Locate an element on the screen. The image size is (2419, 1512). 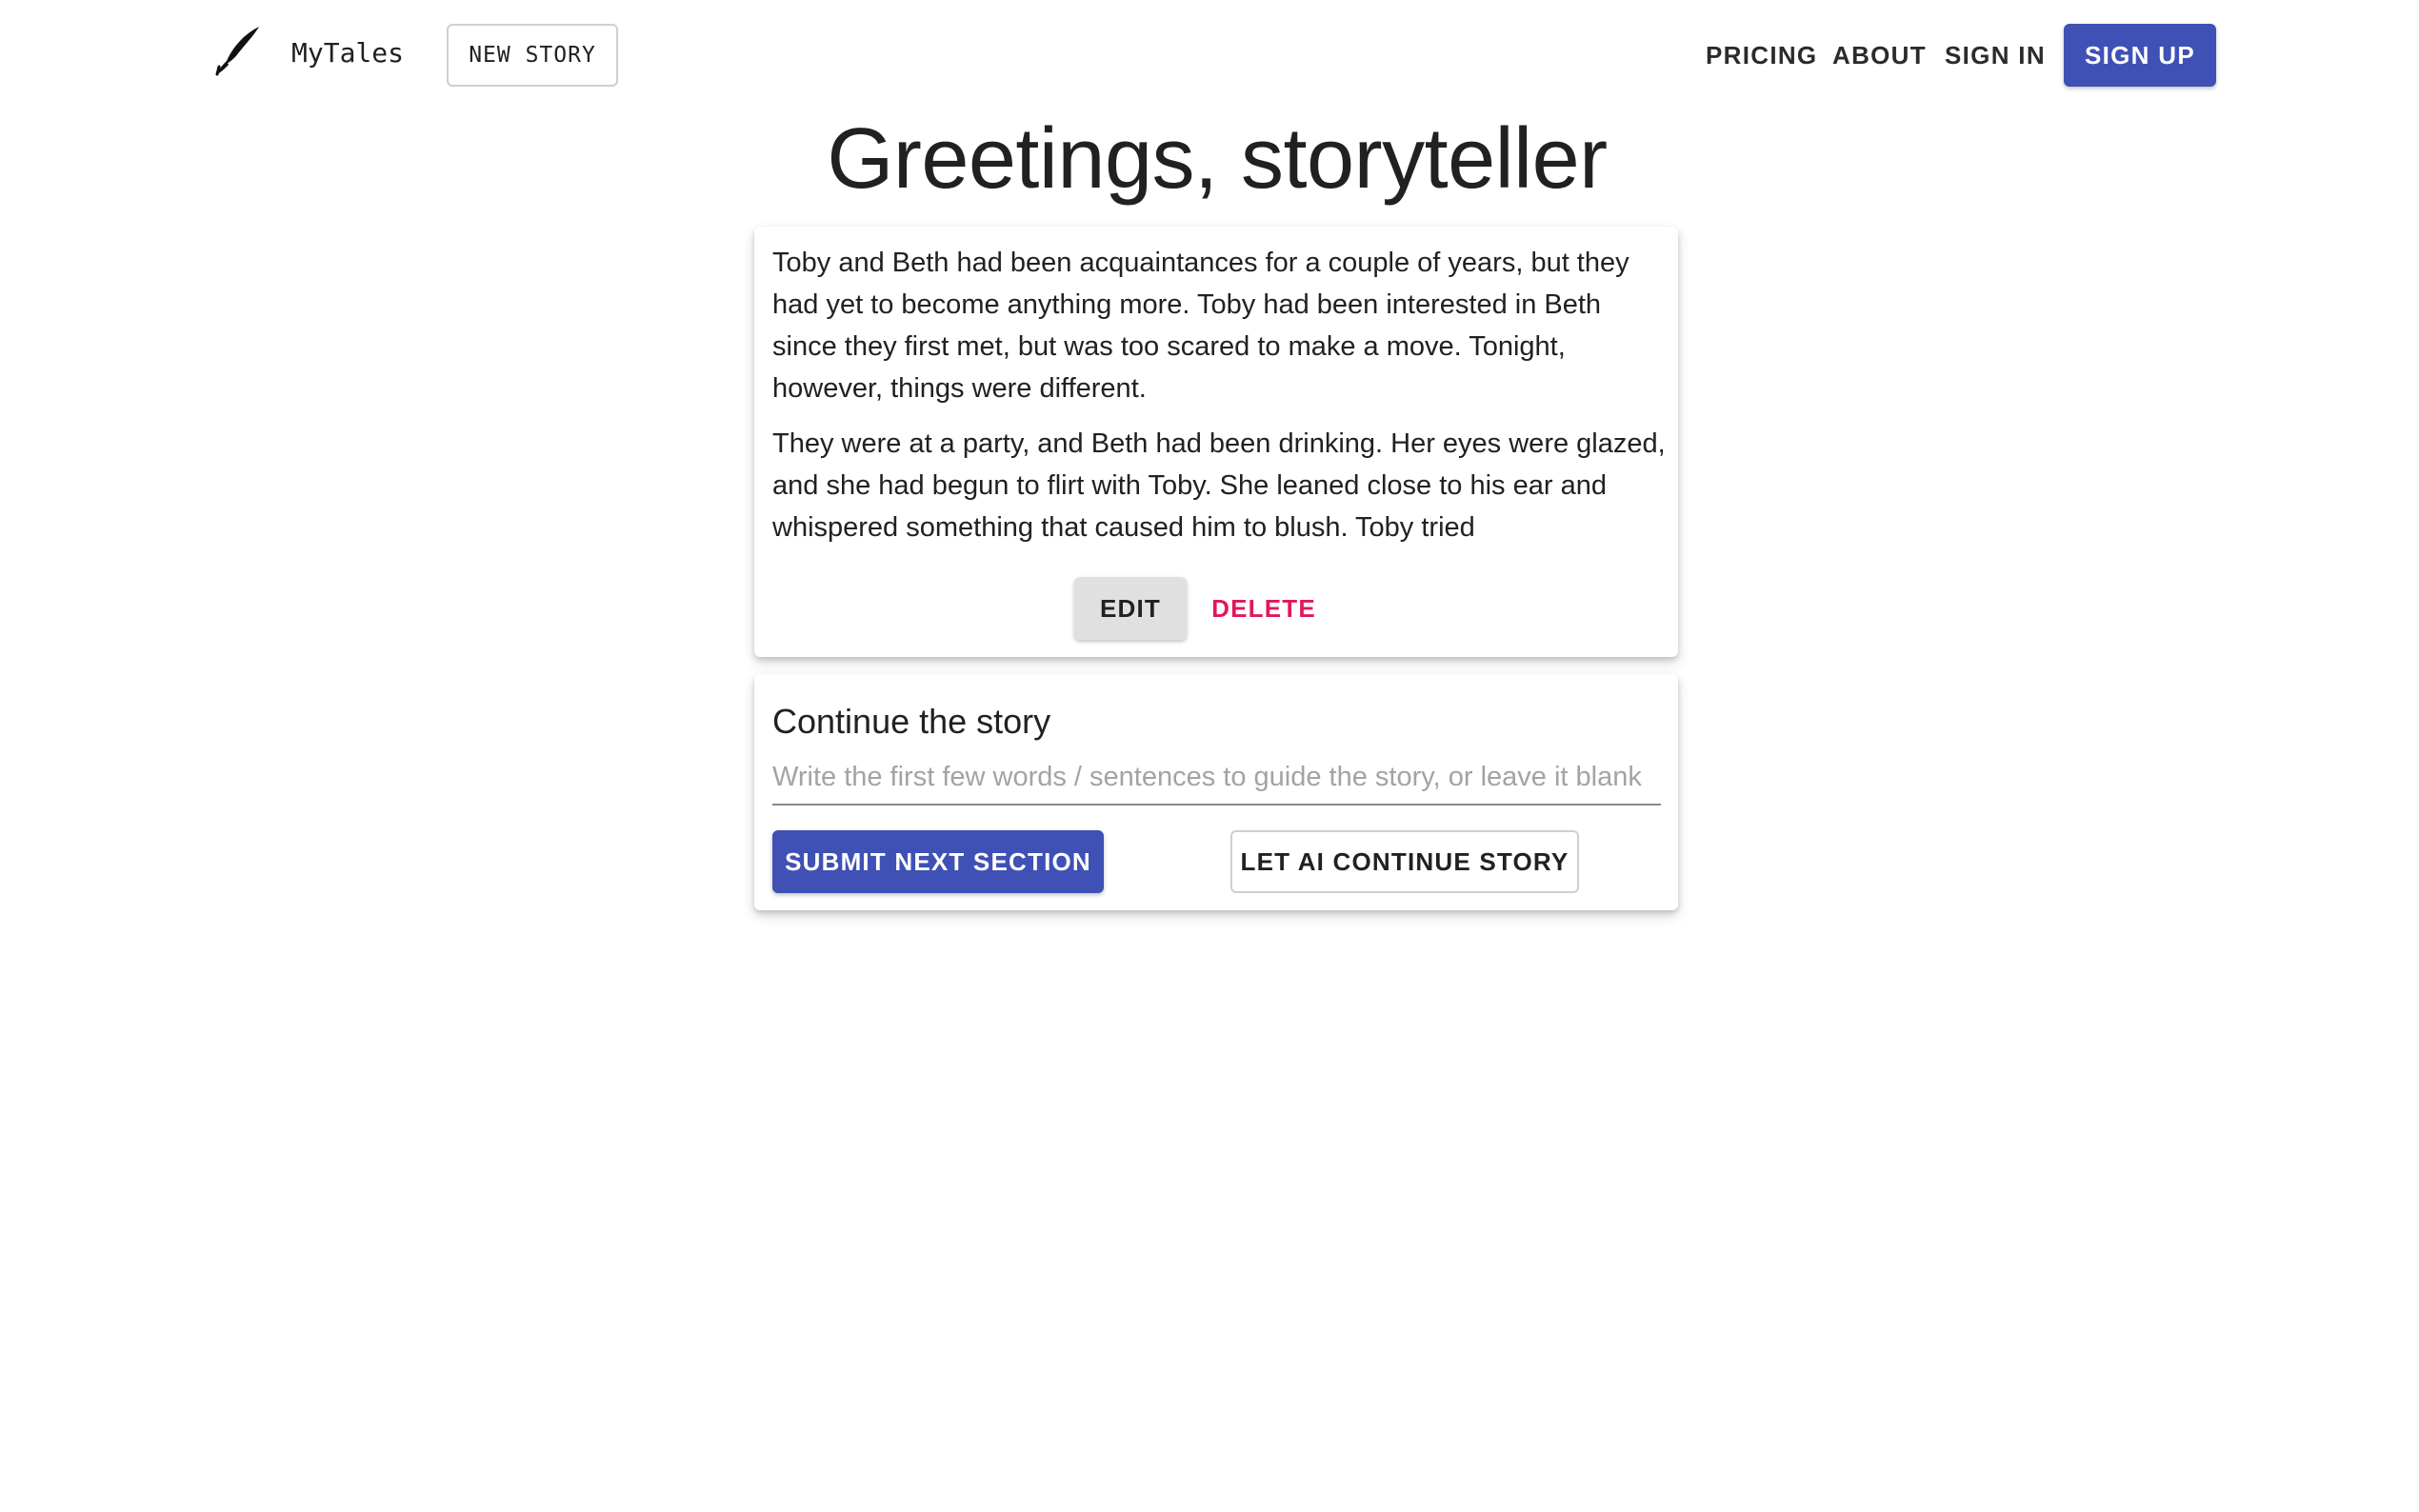
page-title: Greetings, storyteller is located at coordinates (1217, 159).